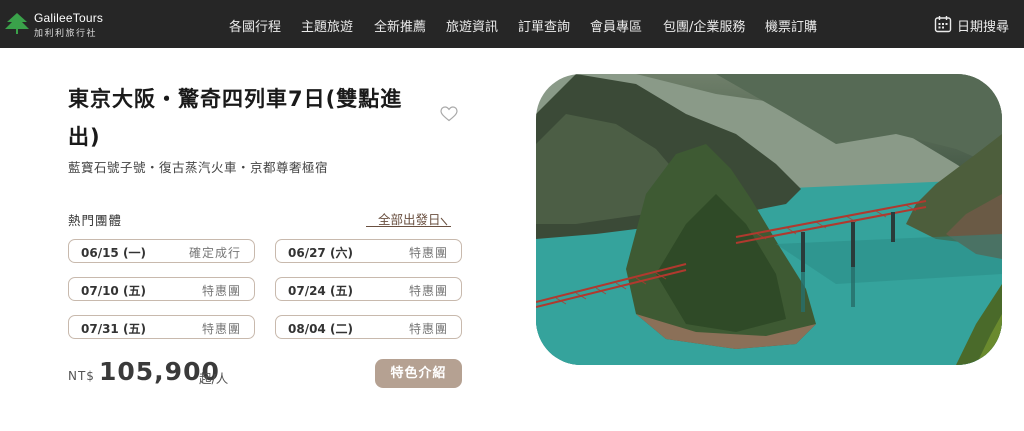 Image resolution: width=1024 pixels, height=431 pixels. I want to click on departure-date: 07/24 (五), so click(320, 291).